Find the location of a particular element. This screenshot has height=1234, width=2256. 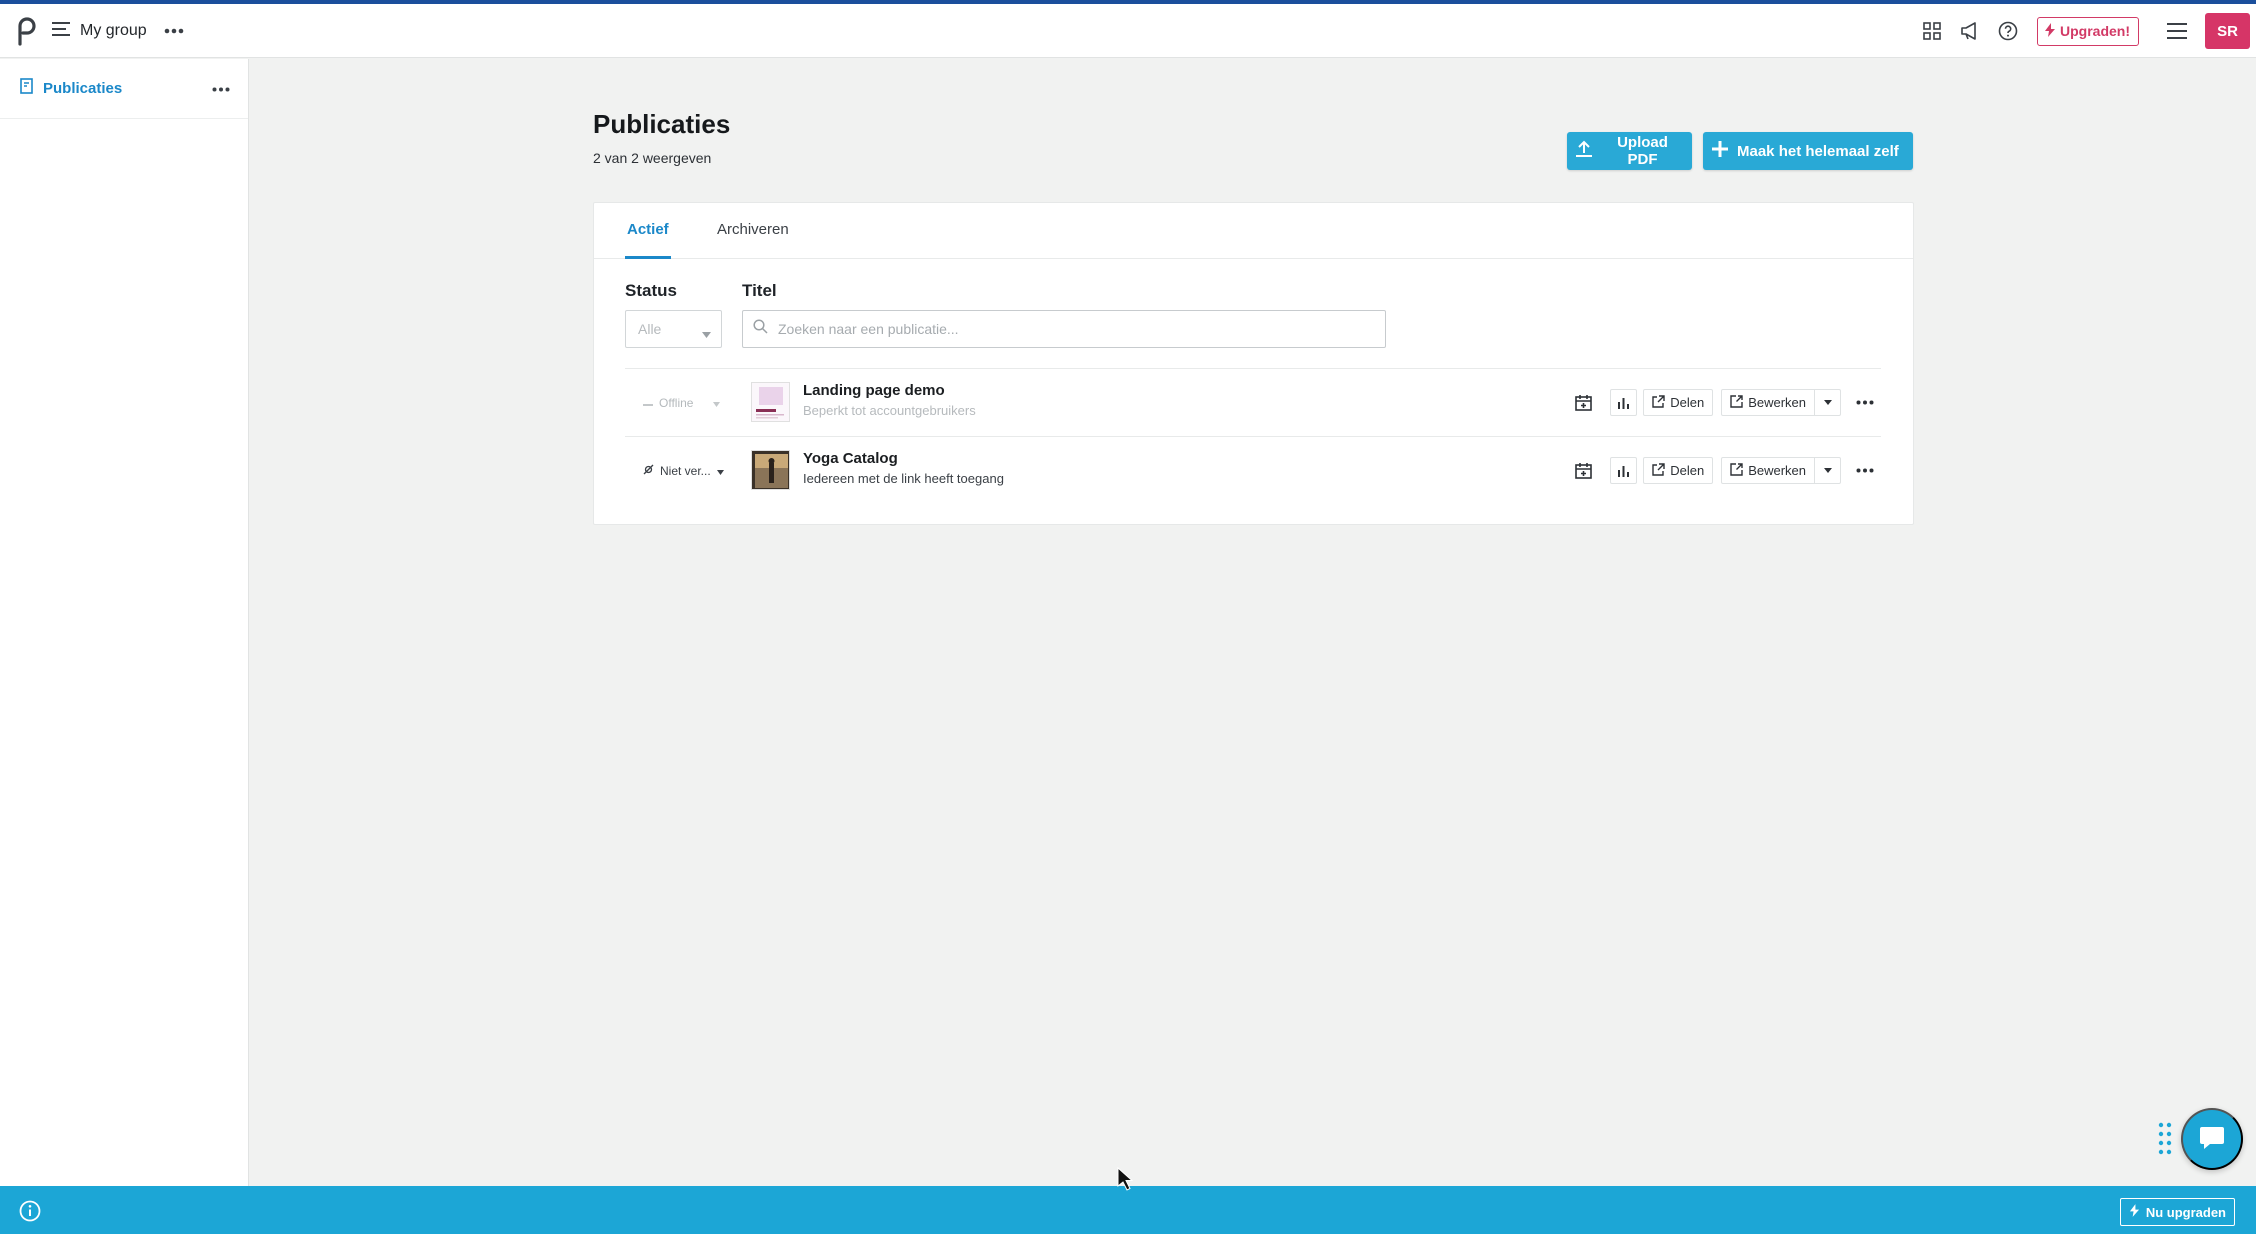

sidebar-item-label: Publicaties is located at coordinates (83, 88).